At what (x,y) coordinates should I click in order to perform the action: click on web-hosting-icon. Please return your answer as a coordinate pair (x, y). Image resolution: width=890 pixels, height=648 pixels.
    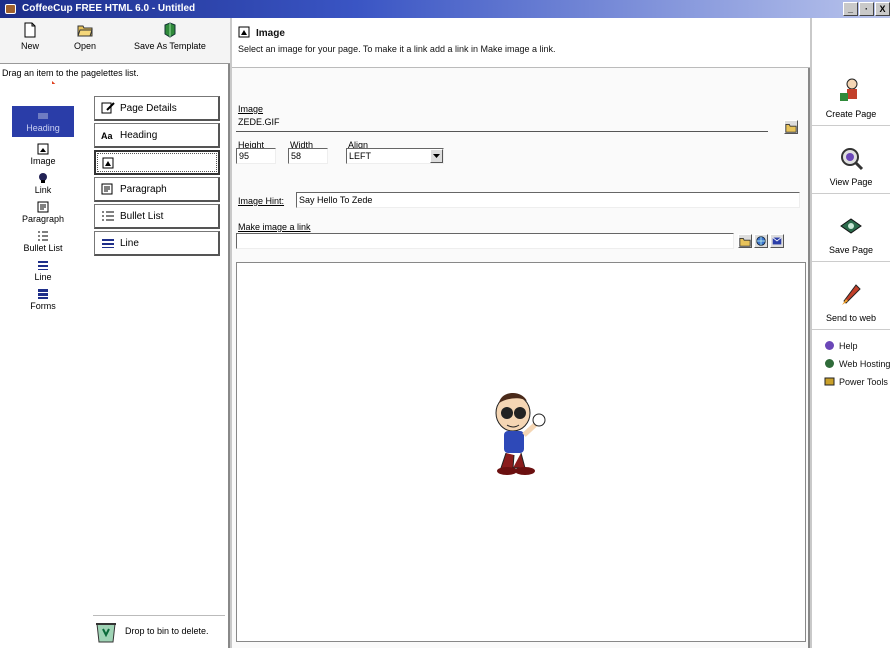
    Looking at the image, I should click on (829, 363).